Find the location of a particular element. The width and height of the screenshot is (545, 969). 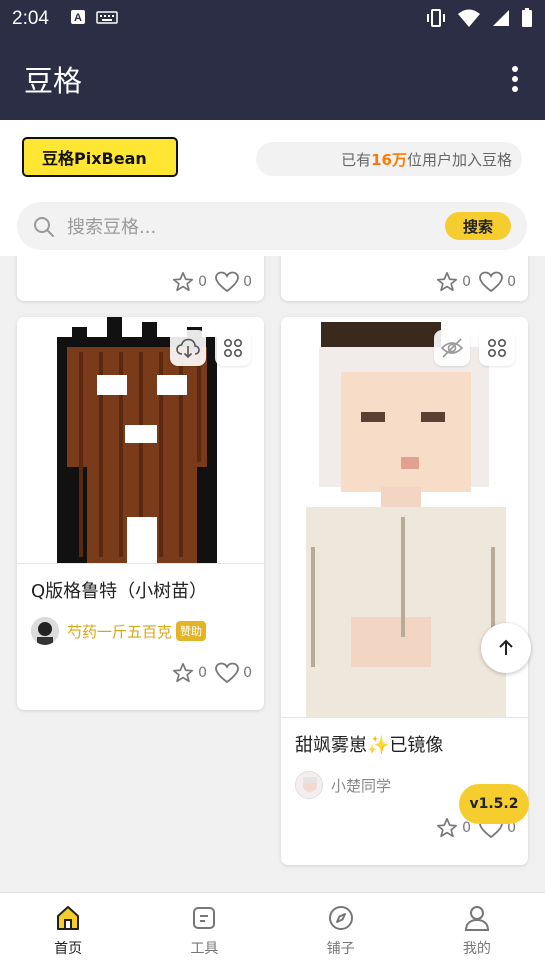

tools-icon is located at coordinates (204, 918).